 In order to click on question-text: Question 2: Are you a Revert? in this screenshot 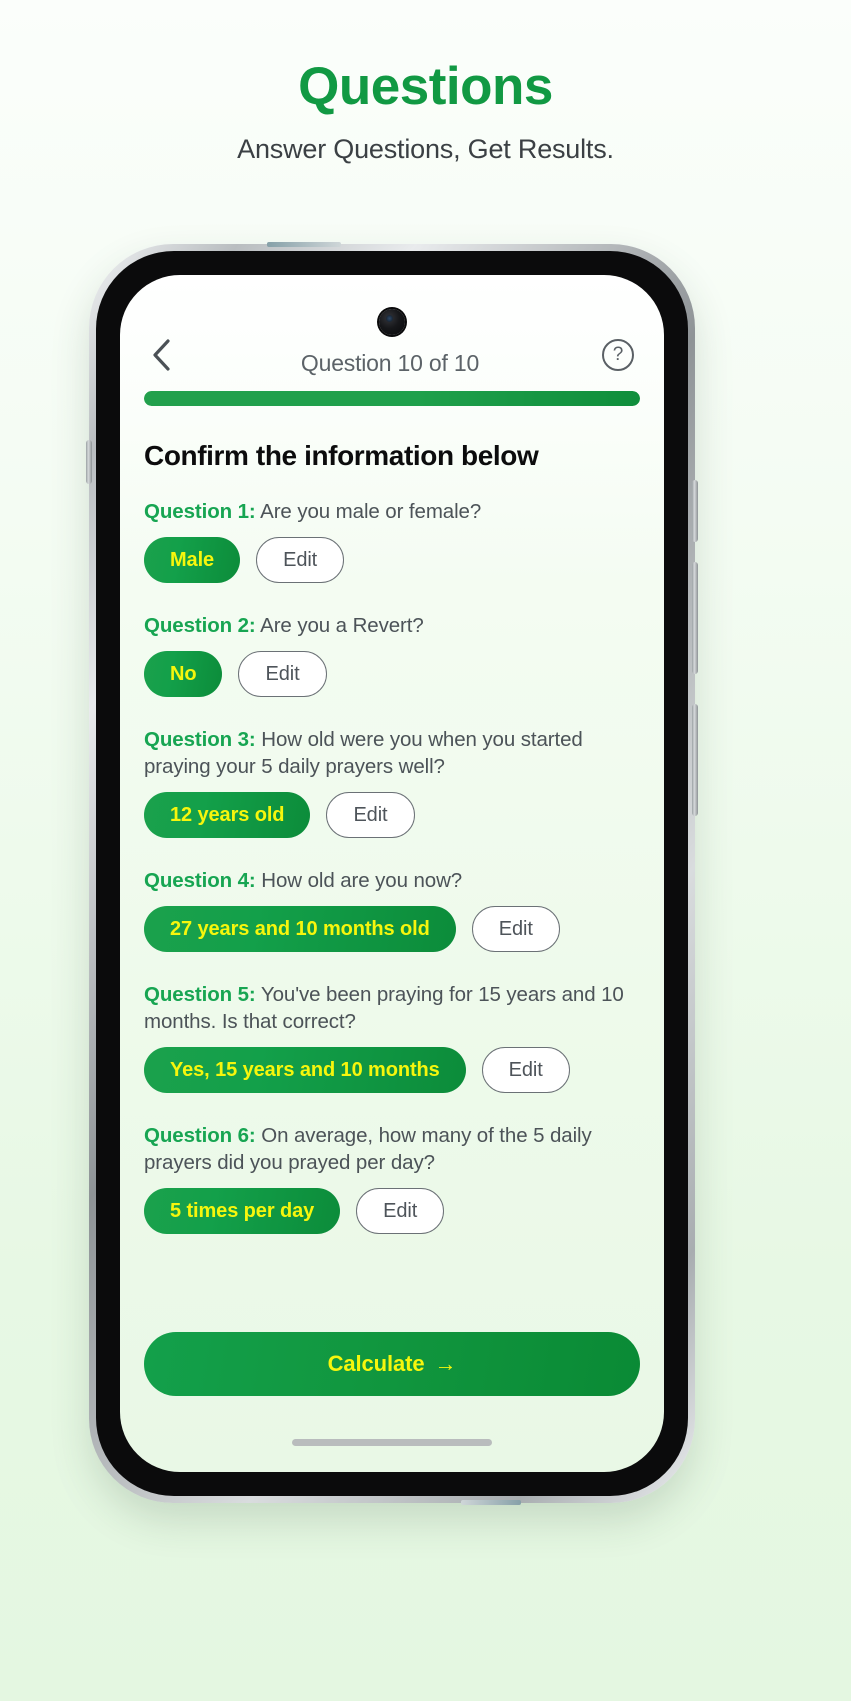, I will do `click(392, 625)`.